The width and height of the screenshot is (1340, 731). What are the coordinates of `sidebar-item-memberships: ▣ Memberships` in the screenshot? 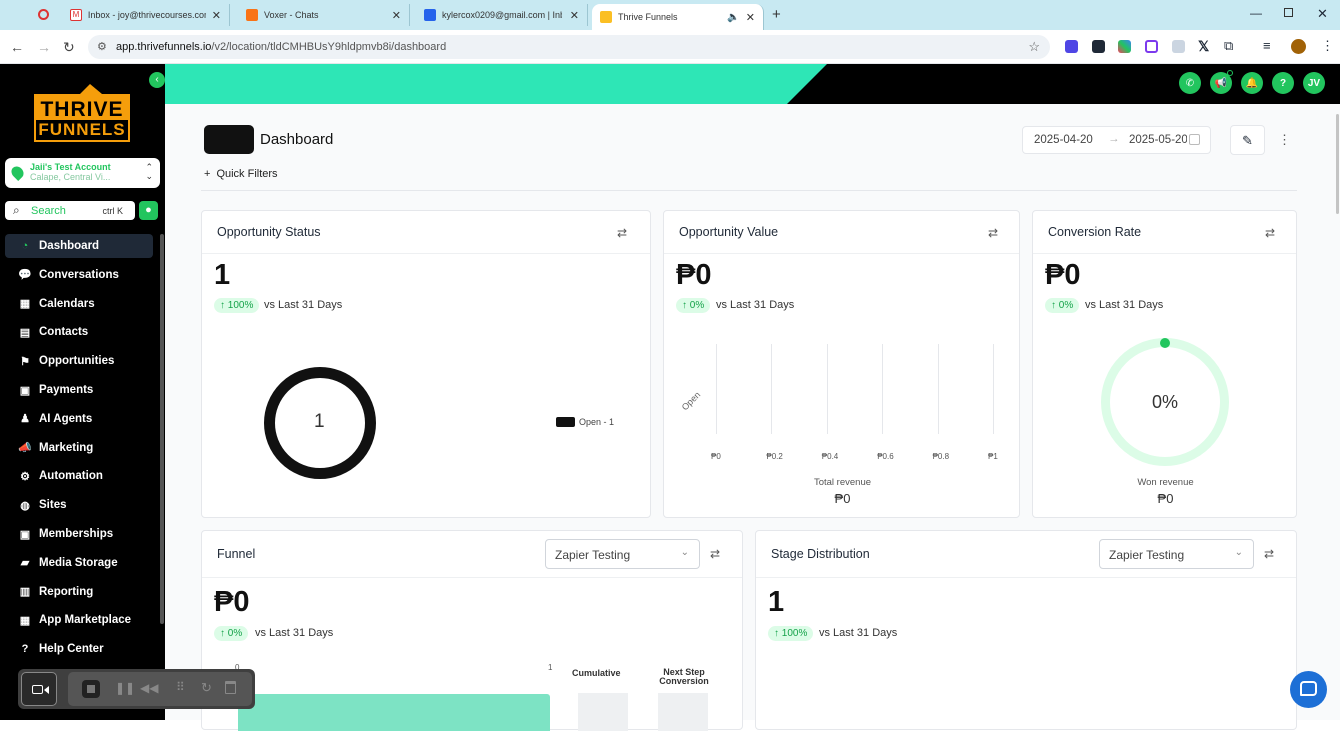 It's located at (79, 534).